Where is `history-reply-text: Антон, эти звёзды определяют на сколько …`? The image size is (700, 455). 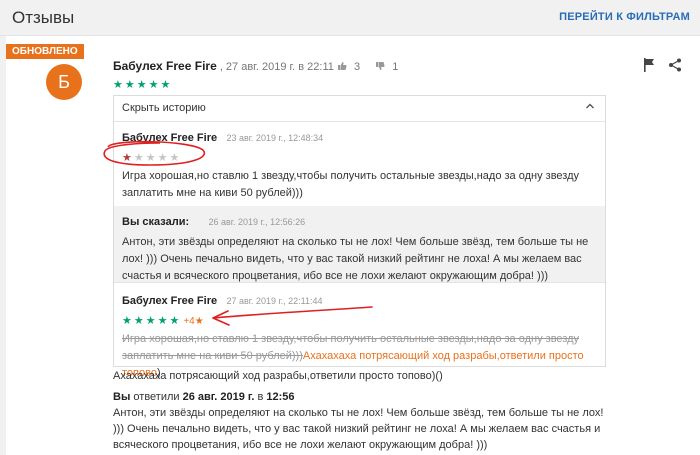 history-reply-text: Антон, эти звёзды определяют на сколько … is located at coordinates (355, 259).